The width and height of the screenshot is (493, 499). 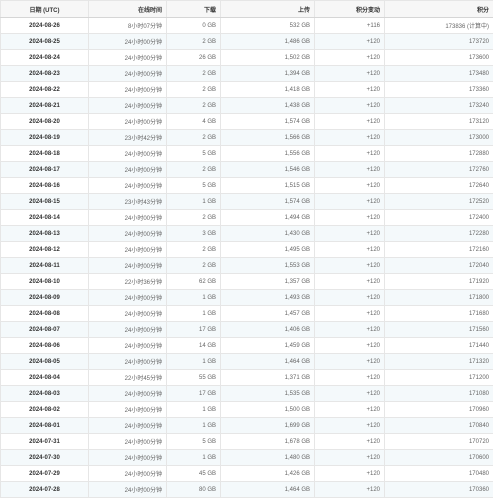 I want to click on cell-date: 2024-07-29, so click(x=44, y=473).